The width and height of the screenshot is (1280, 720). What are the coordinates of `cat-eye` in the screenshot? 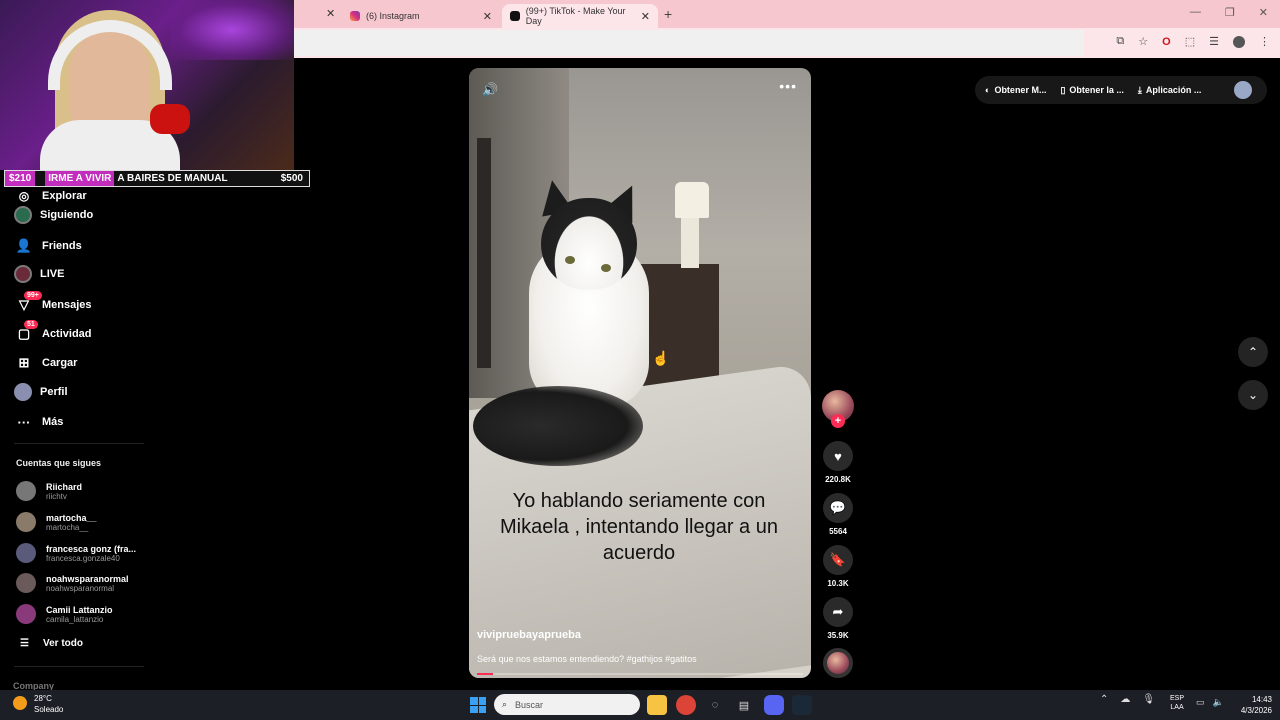 It's located at (606, 268).